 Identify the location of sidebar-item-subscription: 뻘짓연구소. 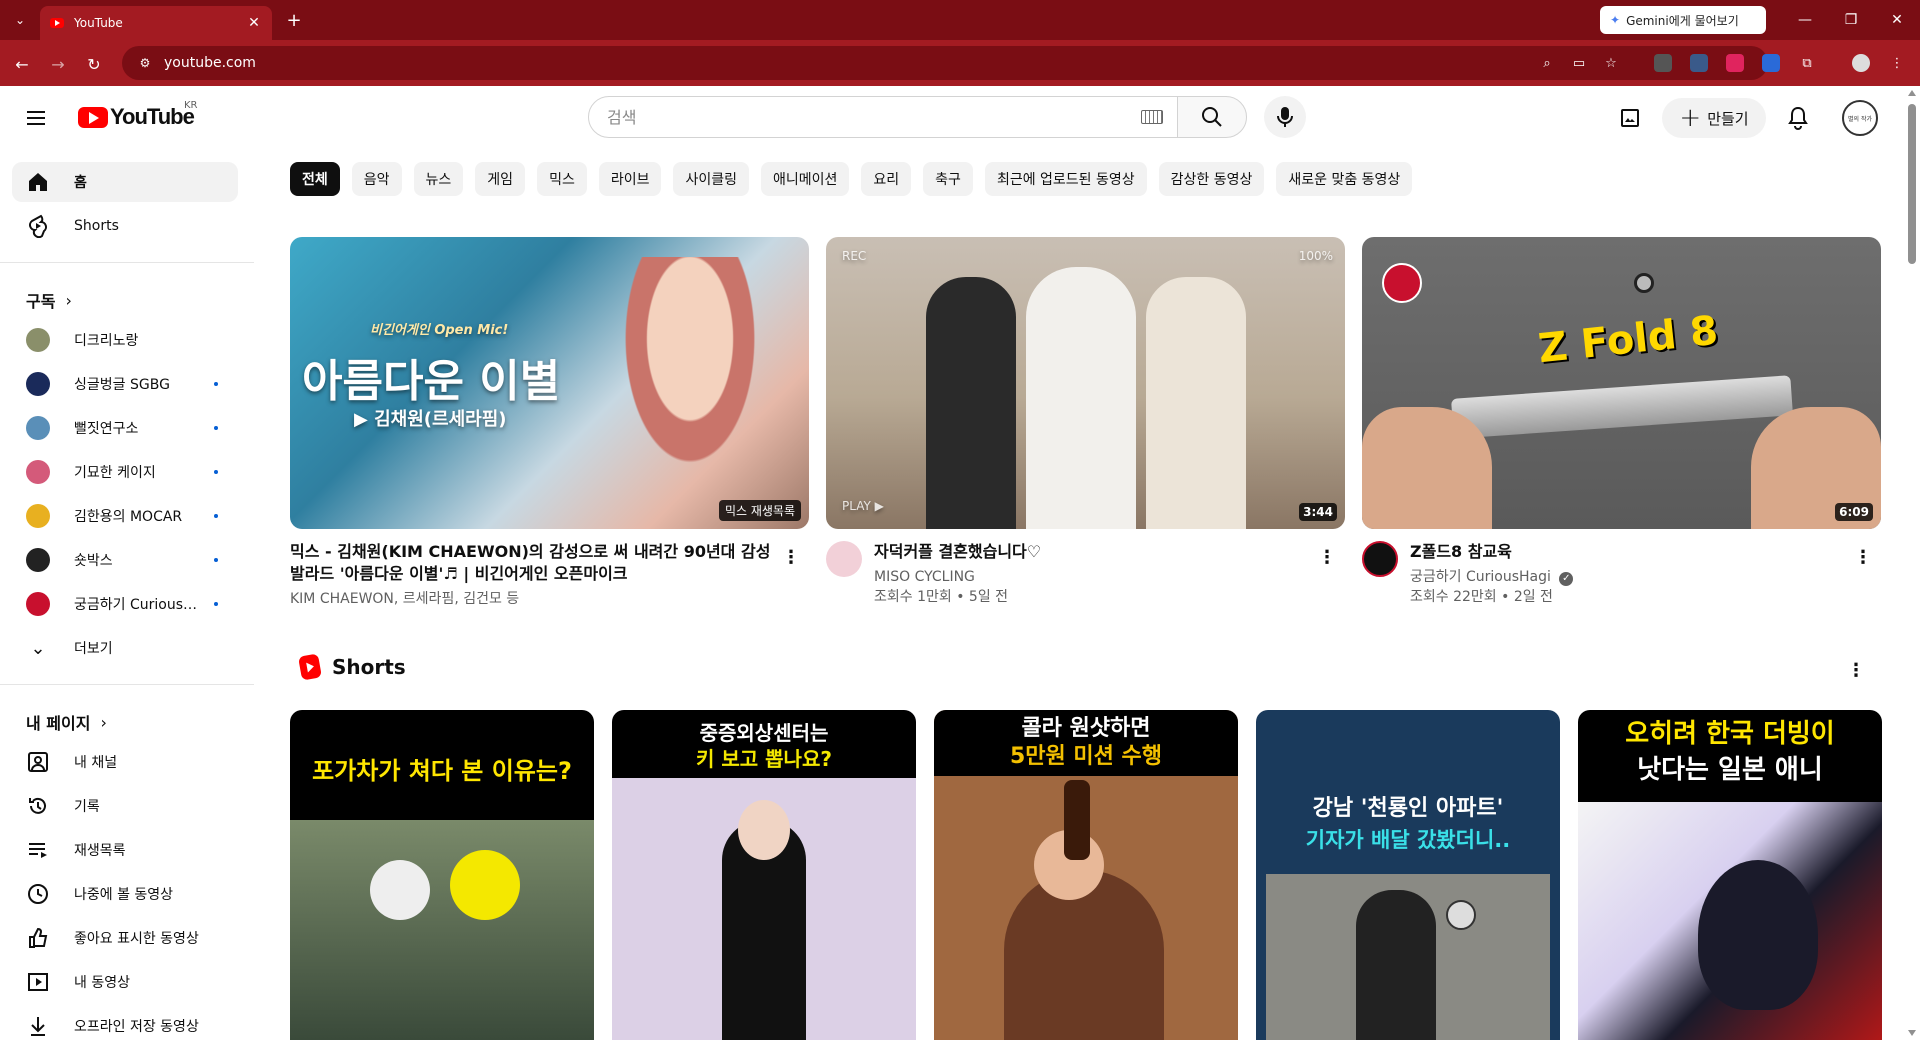
(125, 428).